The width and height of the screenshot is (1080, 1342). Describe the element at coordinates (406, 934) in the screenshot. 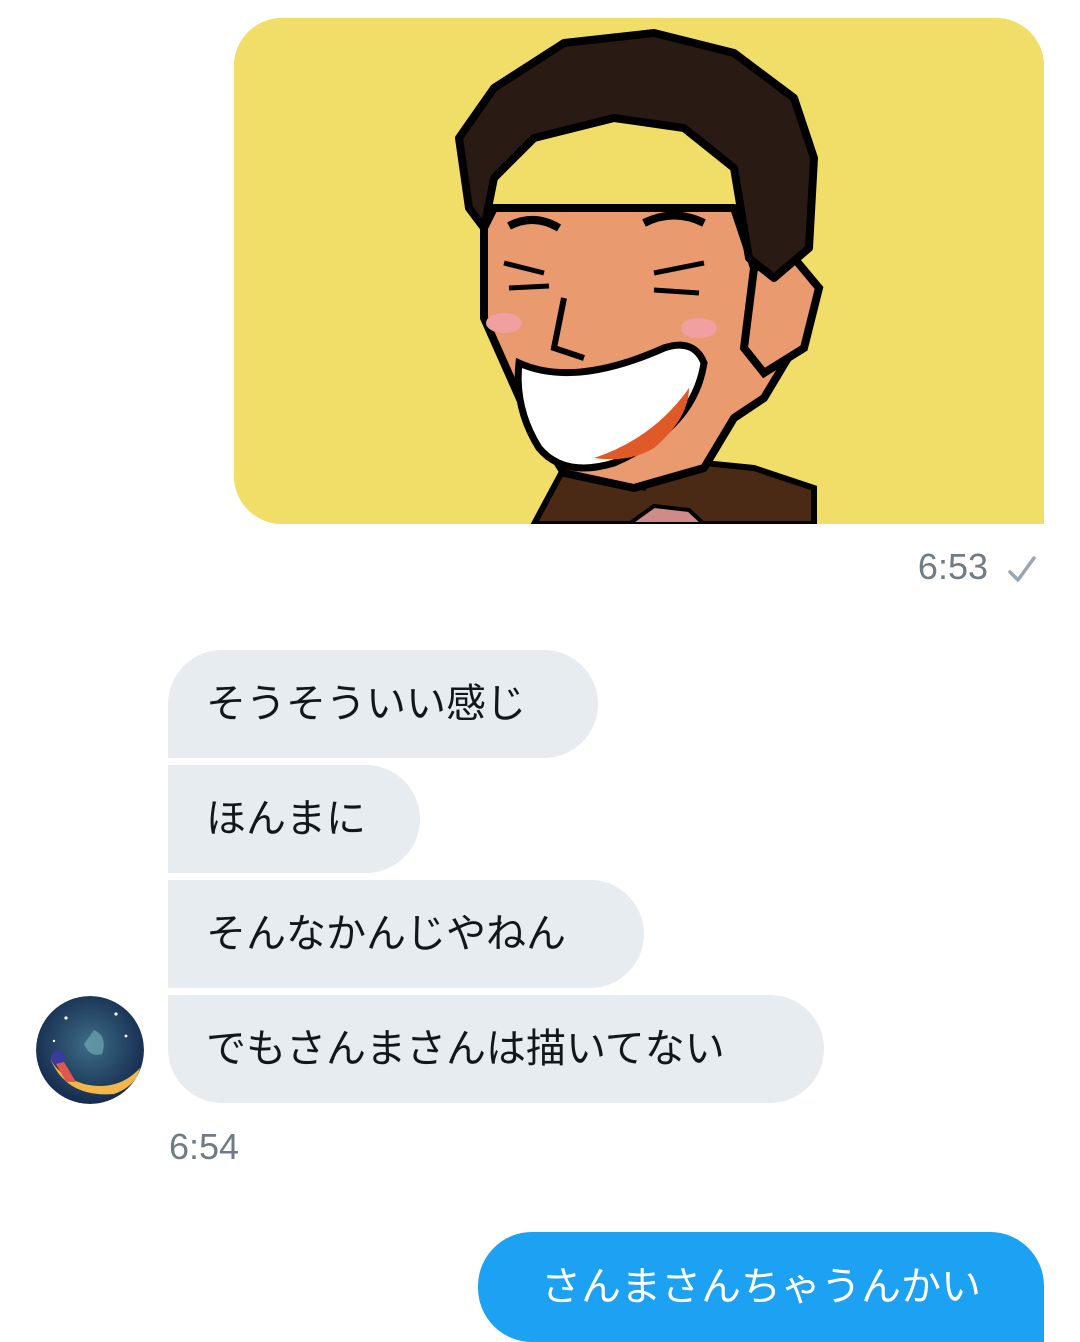

I see `received-message: そんなかんじやねん` at that location.